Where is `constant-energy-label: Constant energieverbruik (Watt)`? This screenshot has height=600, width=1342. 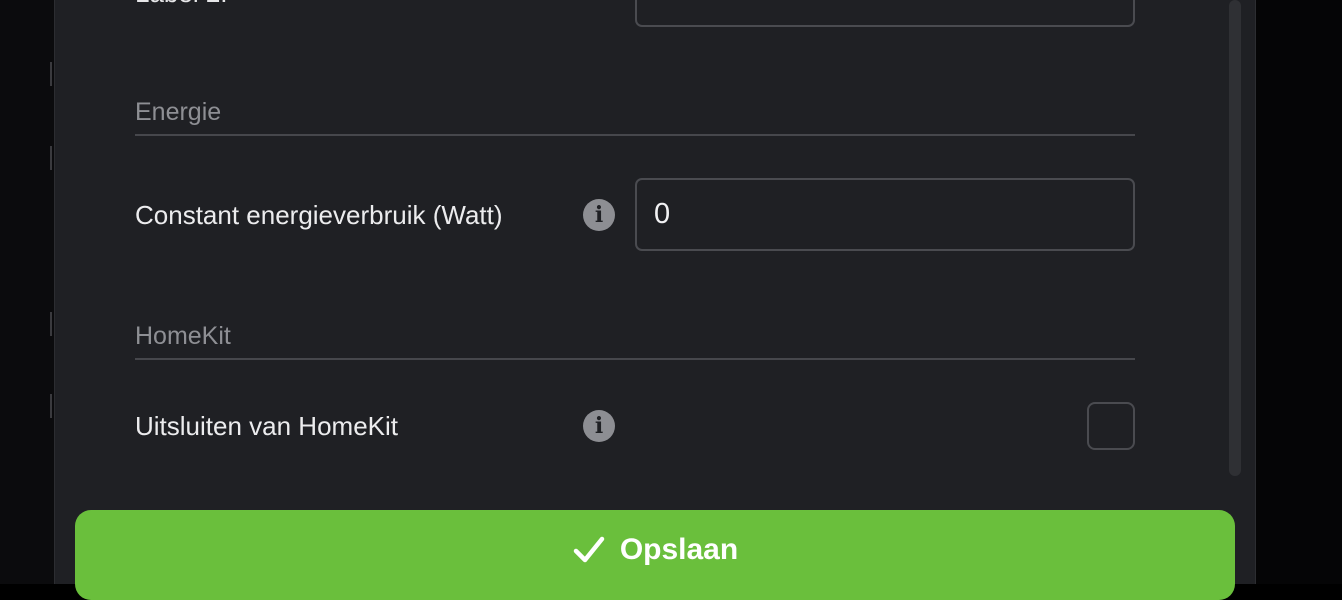
constant-energy-label: Constant energieverbruik (Watt) is located at coordinates (319, 215).